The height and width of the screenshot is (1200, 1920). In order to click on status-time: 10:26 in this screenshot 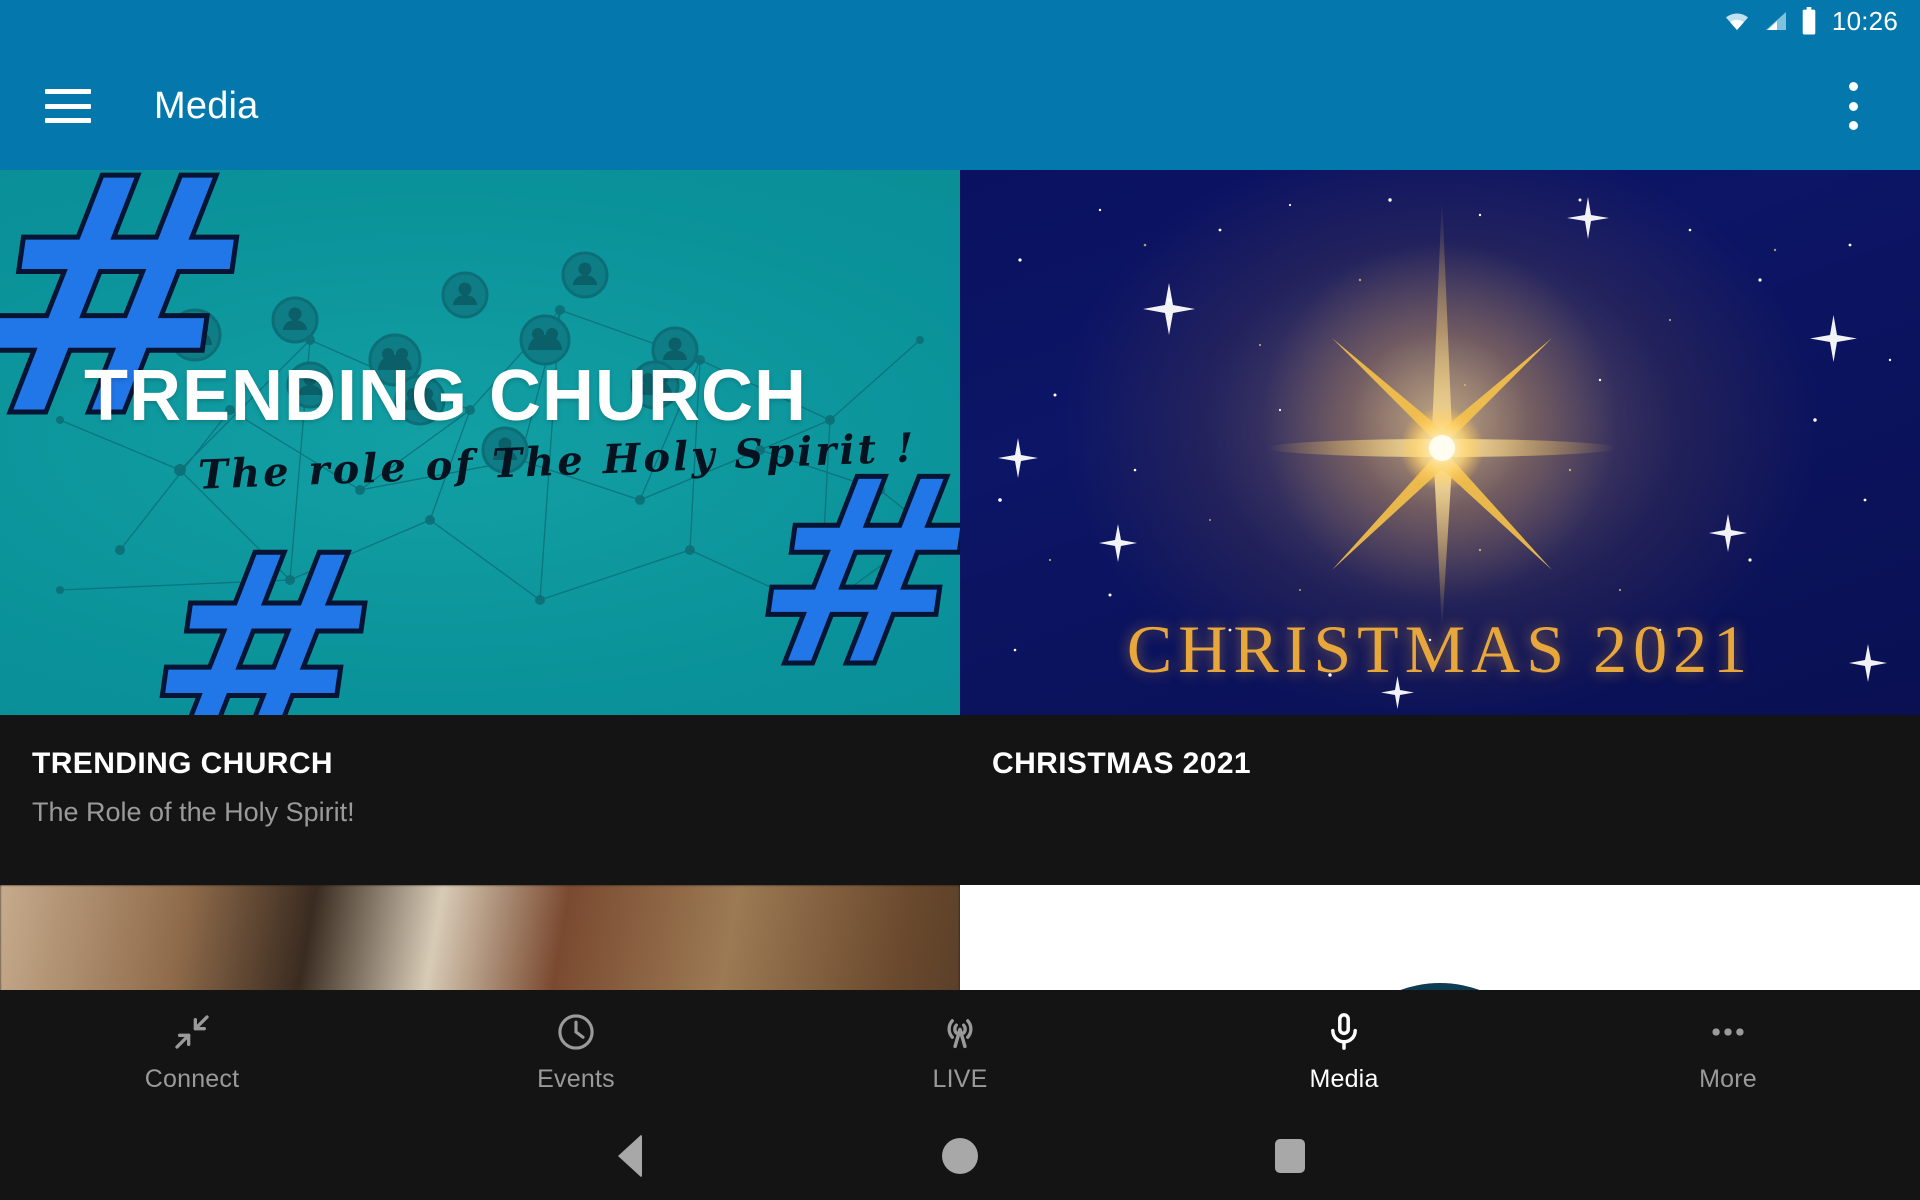, I will do `click(1864, 20)`.